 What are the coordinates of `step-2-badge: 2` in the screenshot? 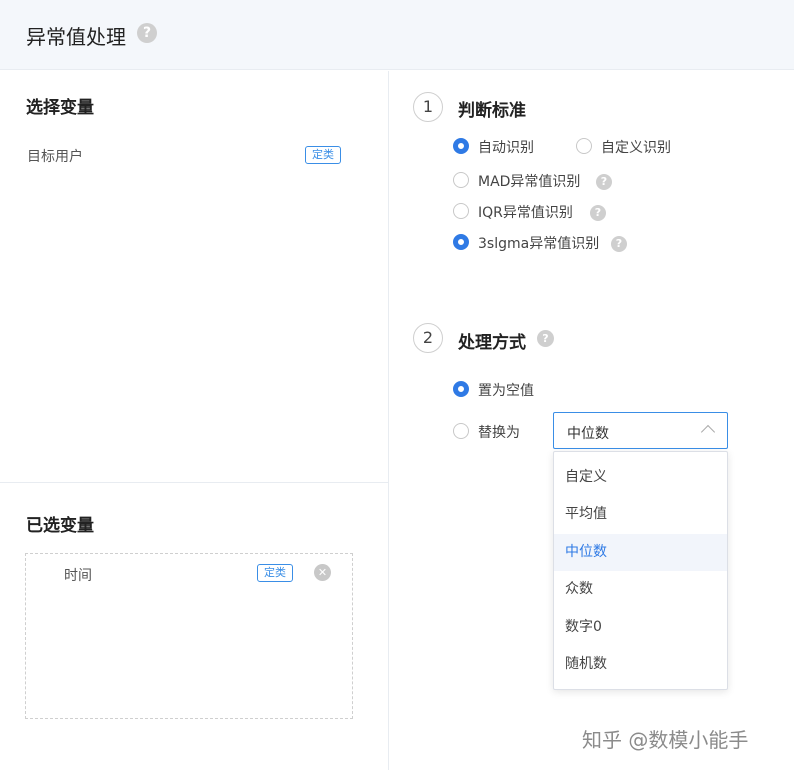 It's located at (428, 338).